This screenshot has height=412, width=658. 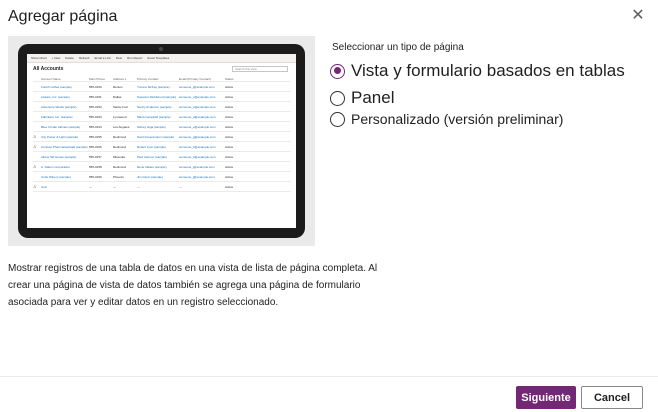 I want to click on table-cell: 555-0152, so click(x=95, y=106).